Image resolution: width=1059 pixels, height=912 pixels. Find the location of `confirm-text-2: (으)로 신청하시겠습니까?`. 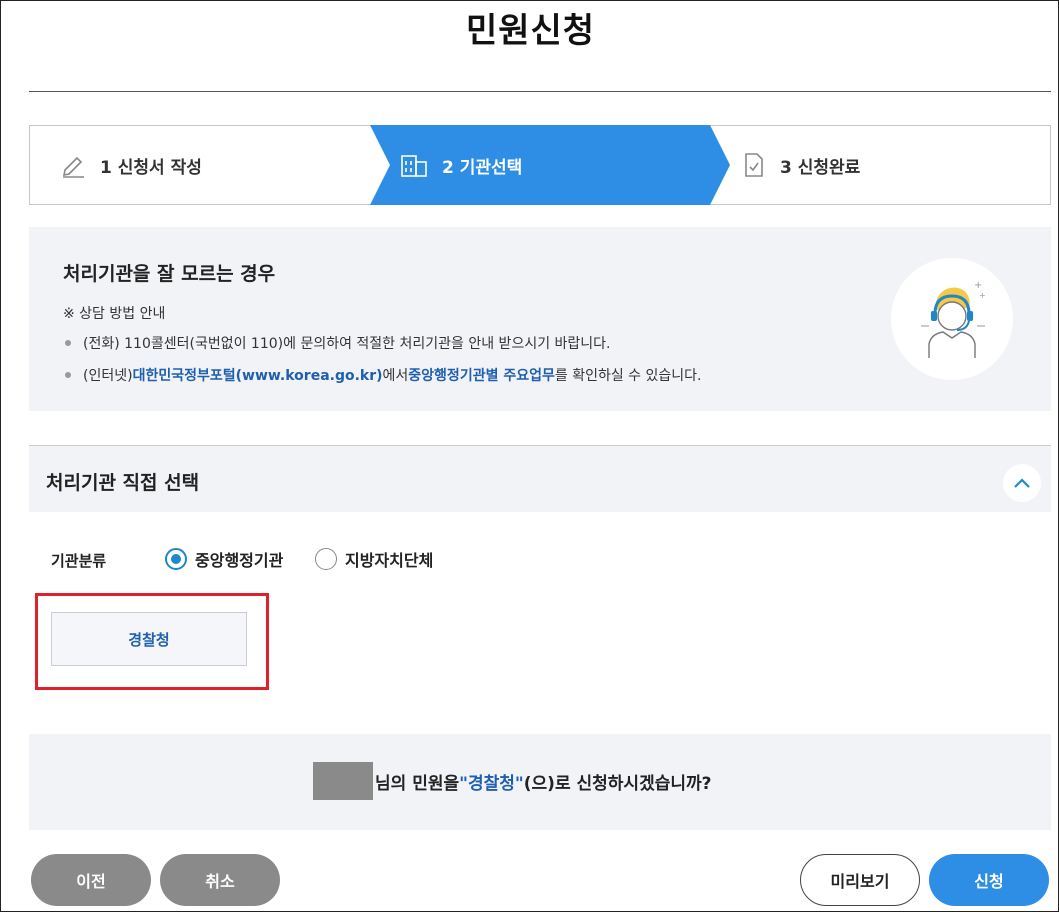

confirm-text-2: (으)로 신청하시겠습니까? is located at coordinates (617, 783).